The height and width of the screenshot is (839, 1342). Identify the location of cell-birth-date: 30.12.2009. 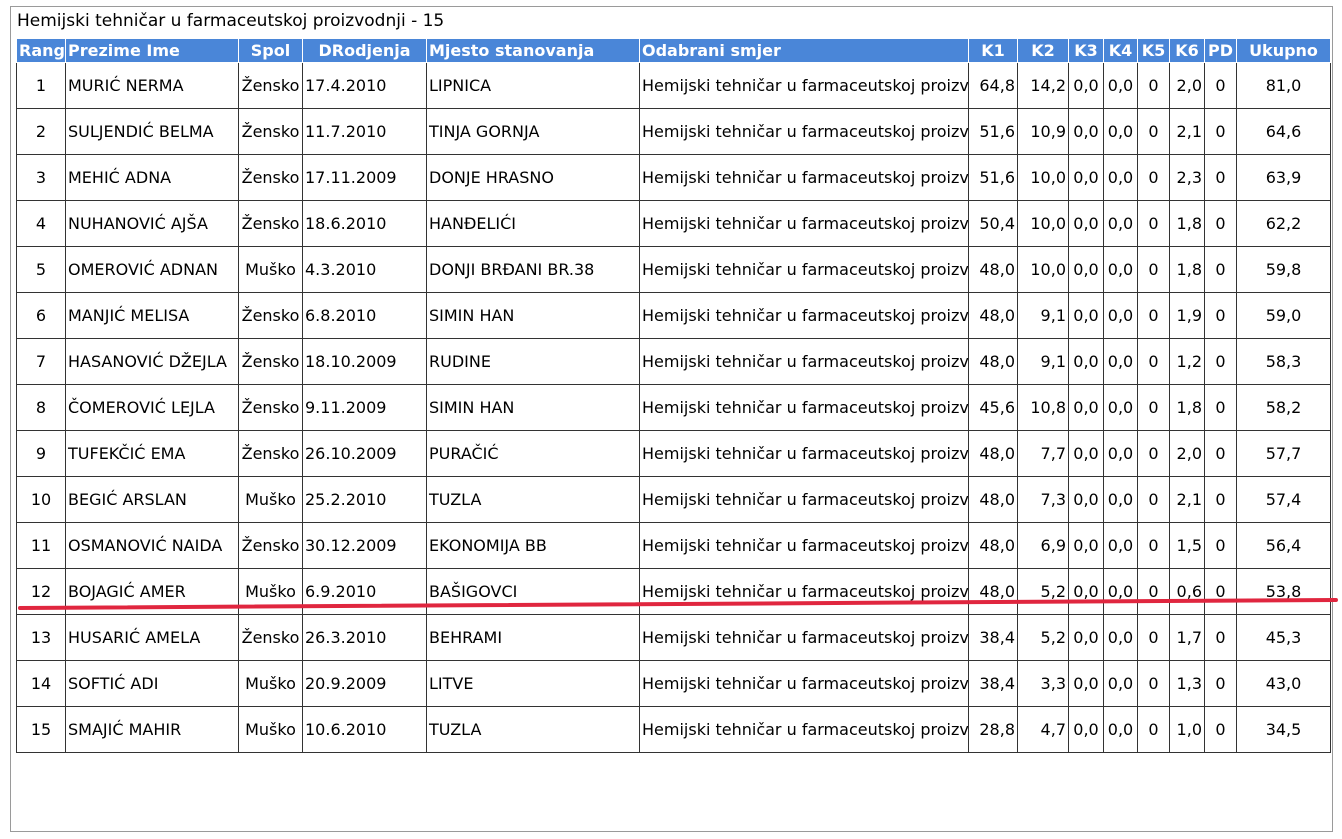
(364, 545).